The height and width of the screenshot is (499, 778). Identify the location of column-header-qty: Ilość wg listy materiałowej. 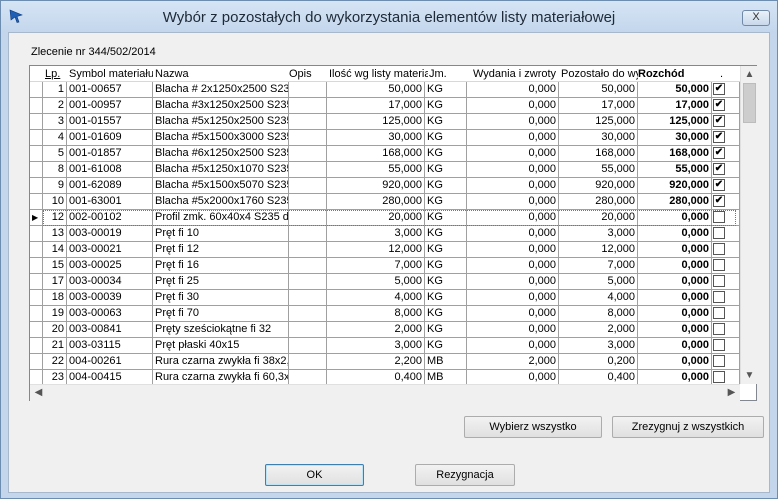
(377, 74).